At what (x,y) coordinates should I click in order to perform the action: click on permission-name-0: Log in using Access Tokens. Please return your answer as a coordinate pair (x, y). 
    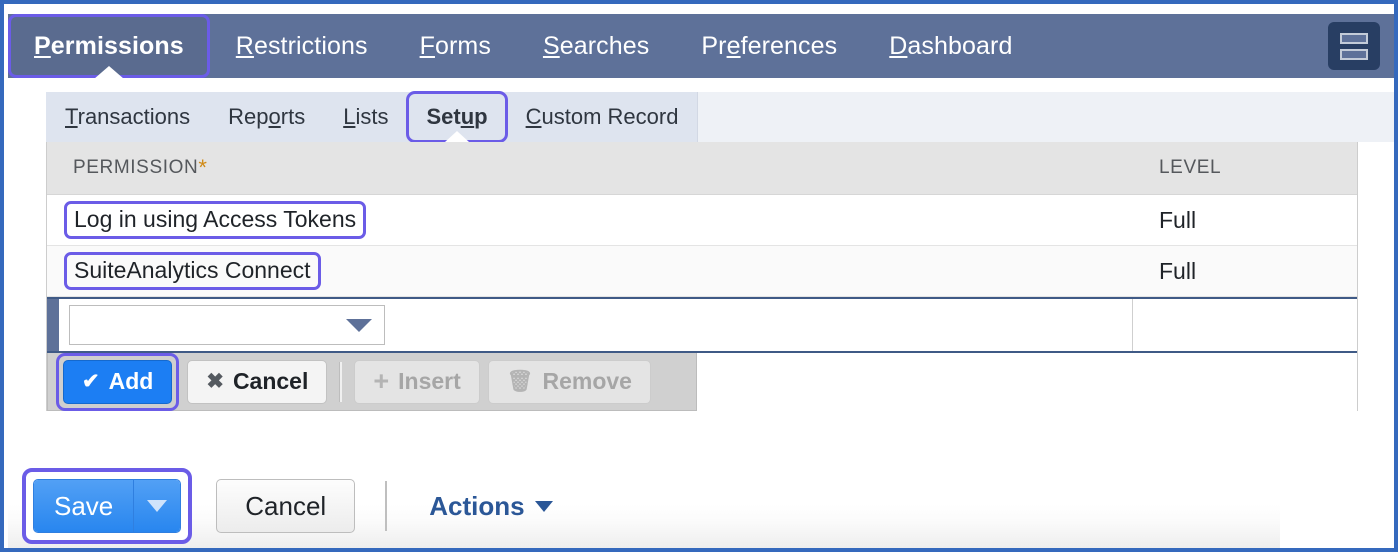
    Looking at the image, I should click on (215, 219).